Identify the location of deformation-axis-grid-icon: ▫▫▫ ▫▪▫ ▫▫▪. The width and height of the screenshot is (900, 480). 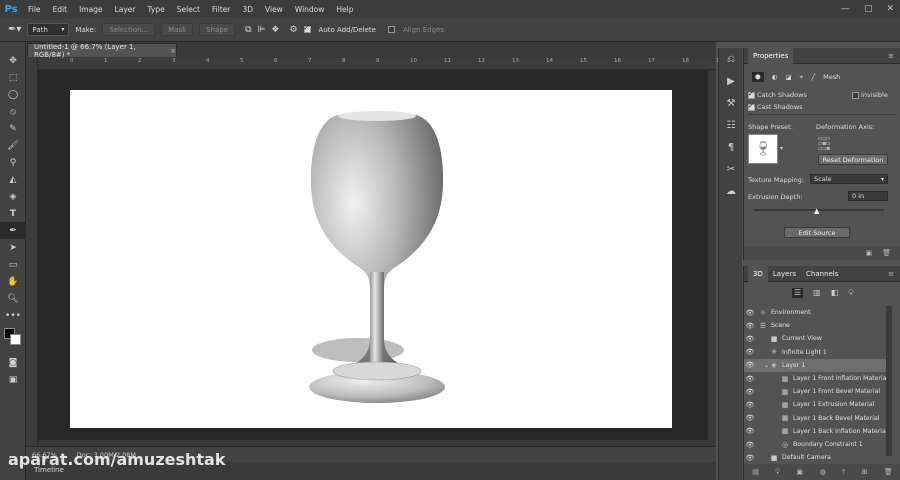
(824, 144).